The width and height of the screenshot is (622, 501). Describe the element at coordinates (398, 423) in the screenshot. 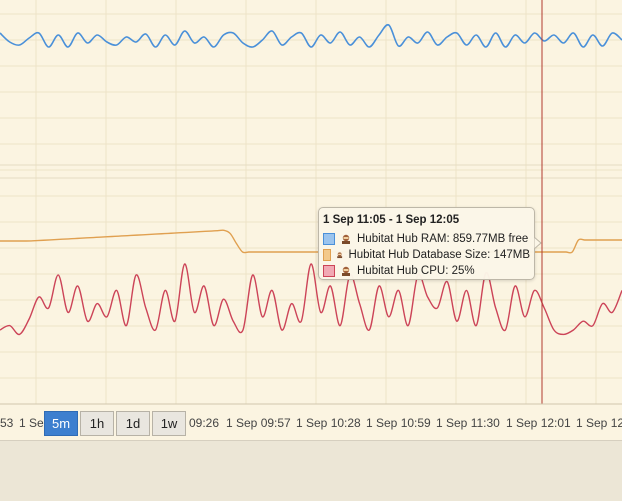

I see `x-tick-label: 1 Sep 10:59` at that location.